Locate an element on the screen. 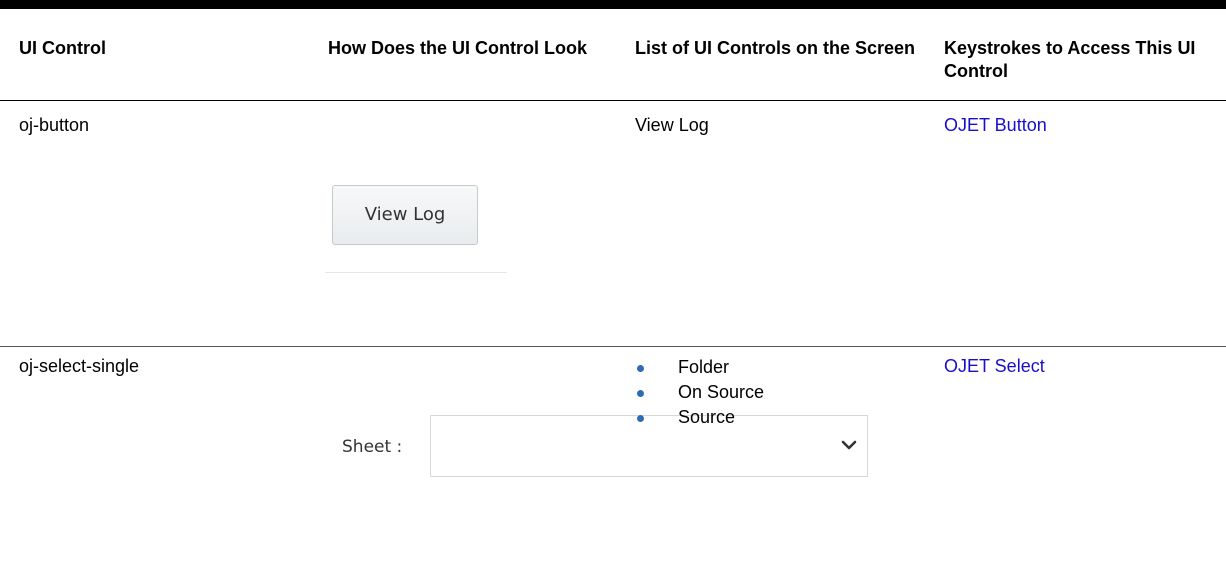 This screenshot has width=1226, height=567. ojet-select-link: OJET Select is located at coordinates (994, 366).